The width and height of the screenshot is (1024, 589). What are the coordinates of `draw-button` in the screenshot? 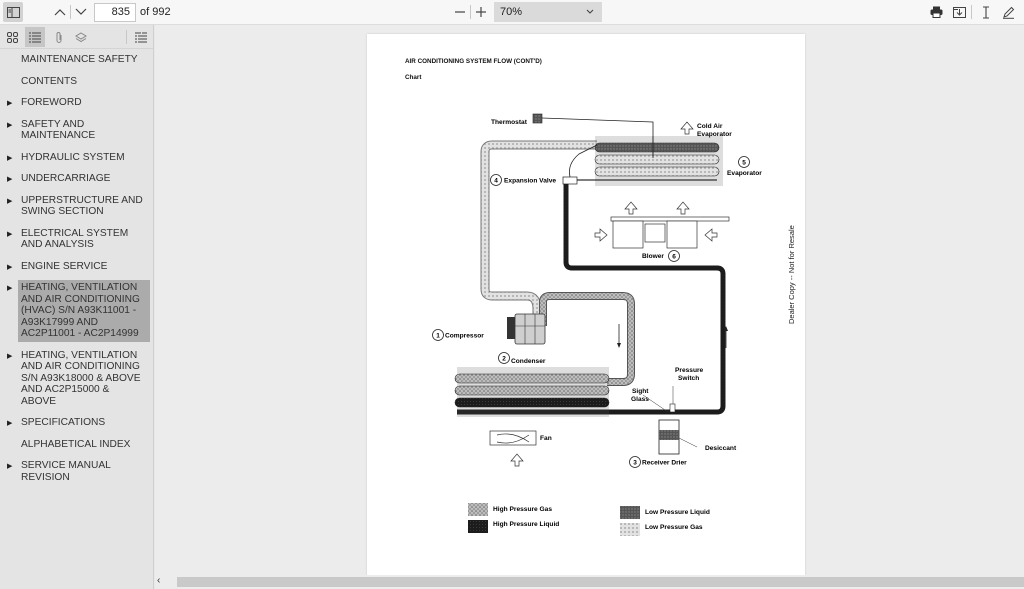 It's located at (1008, 12).